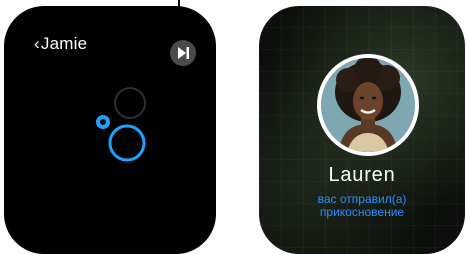 The image size is (467, 254). Describe the element at coordinates (130, 103) in the screenshot. I see `sketch-circle-faint` at that location.